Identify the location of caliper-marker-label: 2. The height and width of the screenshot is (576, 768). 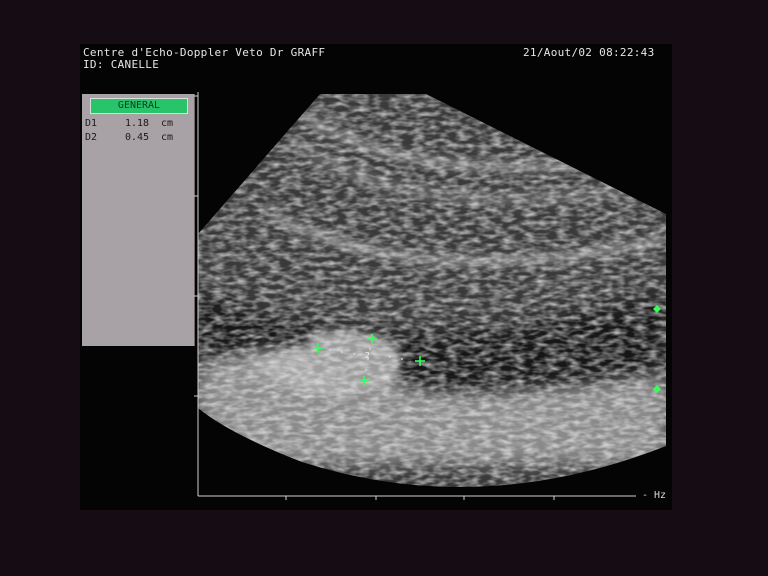
(367, 355).